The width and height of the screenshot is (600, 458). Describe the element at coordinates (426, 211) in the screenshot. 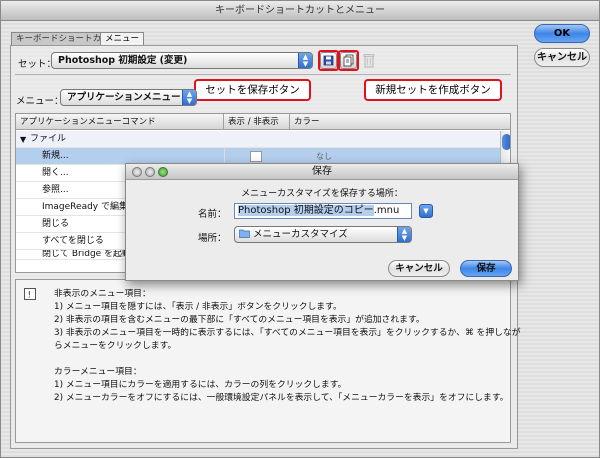

I see `expand-chevron-icon: ▼` at that location.